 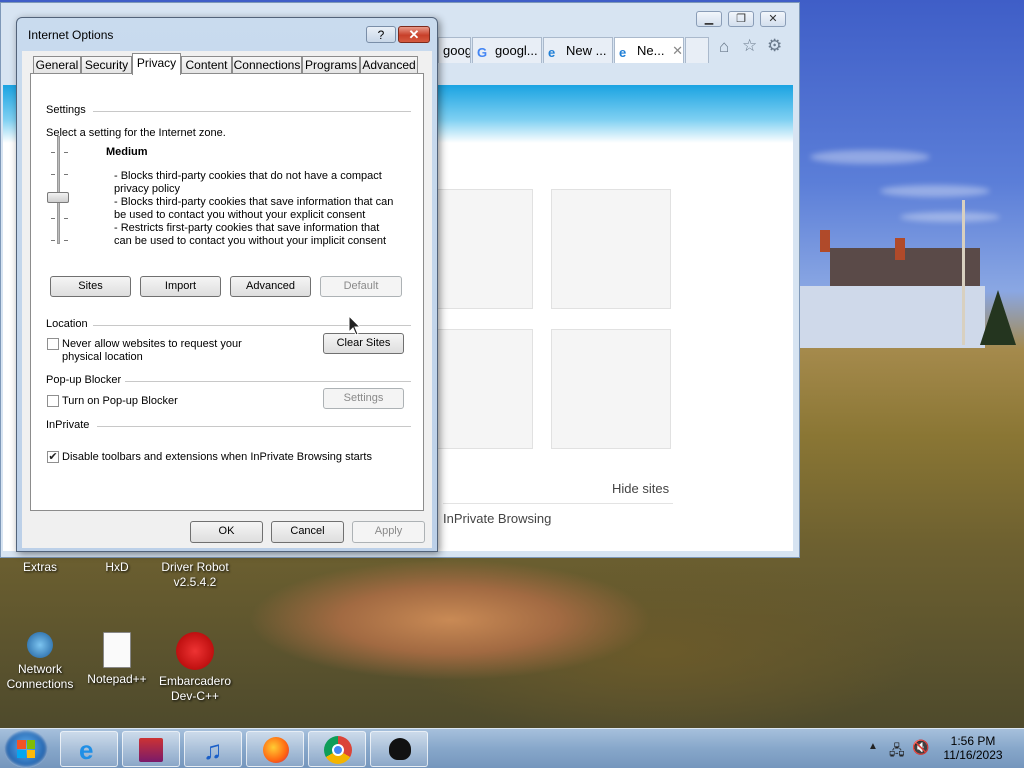 What do you see at coordinates (90, 286) in the screenshot?
I see `sites-button: Sites` at bounding box center [90, 286].